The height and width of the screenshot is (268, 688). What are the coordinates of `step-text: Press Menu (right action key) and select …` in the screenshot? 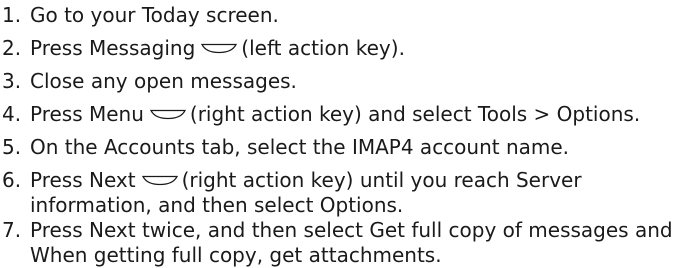 It's located at (335, 114).